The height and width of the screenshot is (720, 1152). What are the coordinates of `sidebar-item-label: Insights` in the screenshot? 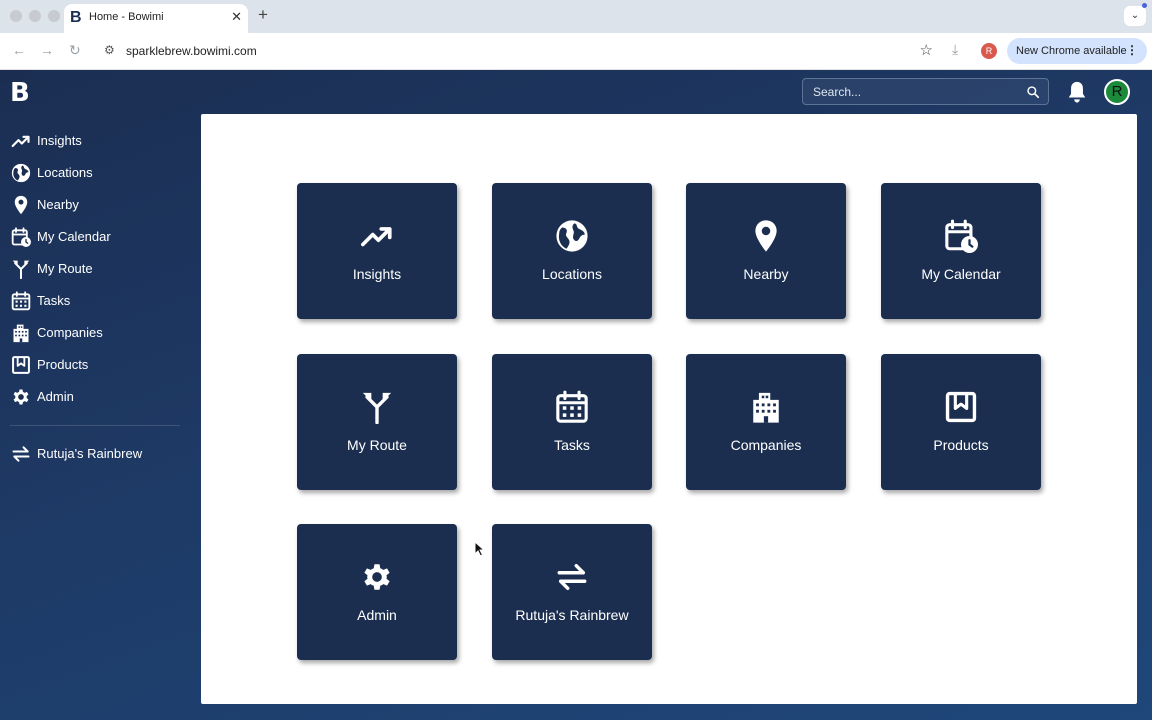 It's located at (59, 140).